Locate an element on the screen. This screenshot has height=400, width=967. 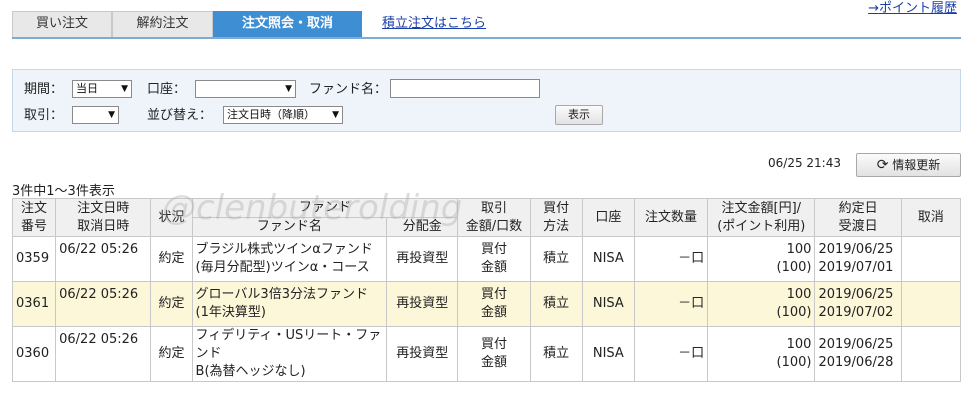
refresh-button-label: 情報更新 is located at coordinates (916, 165).